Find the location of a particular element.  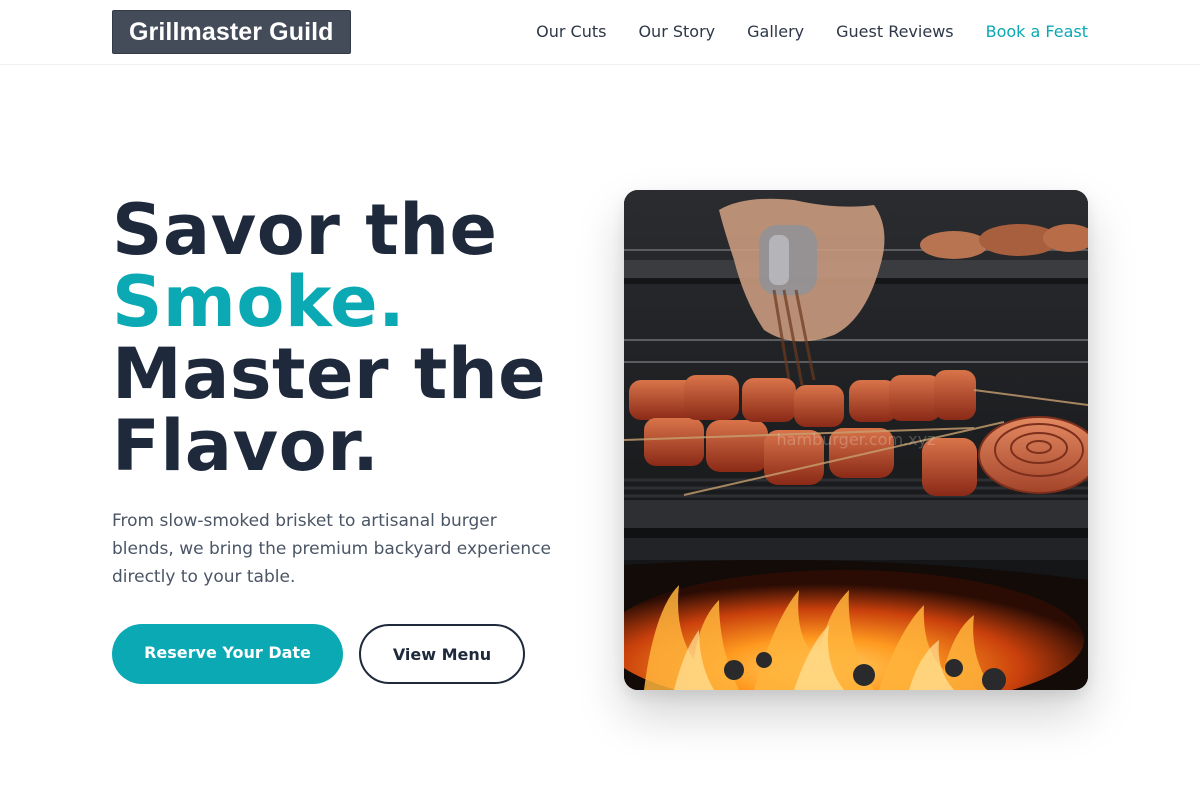

nav-link-our-story: Our Story is located at coordinates (676, 31).